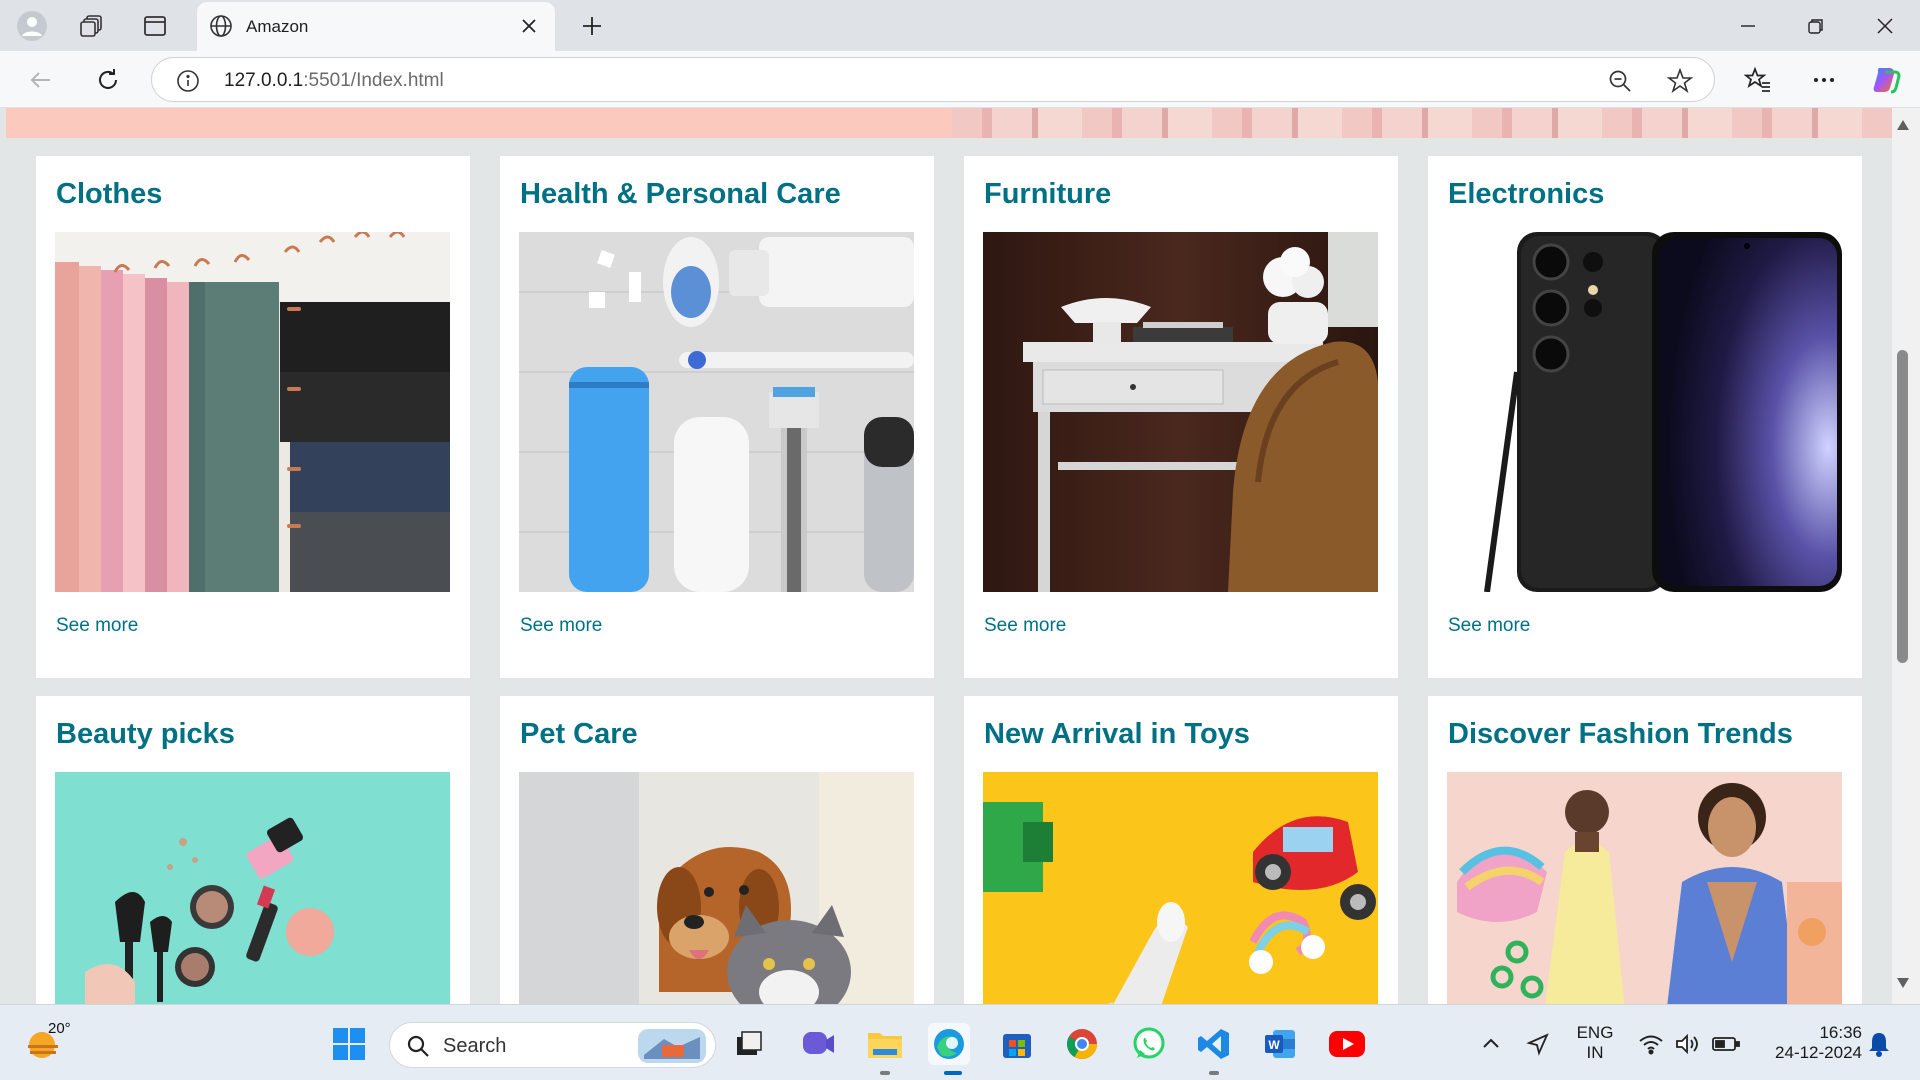  I want to click on card-title: Clothes, so click(109, 194).